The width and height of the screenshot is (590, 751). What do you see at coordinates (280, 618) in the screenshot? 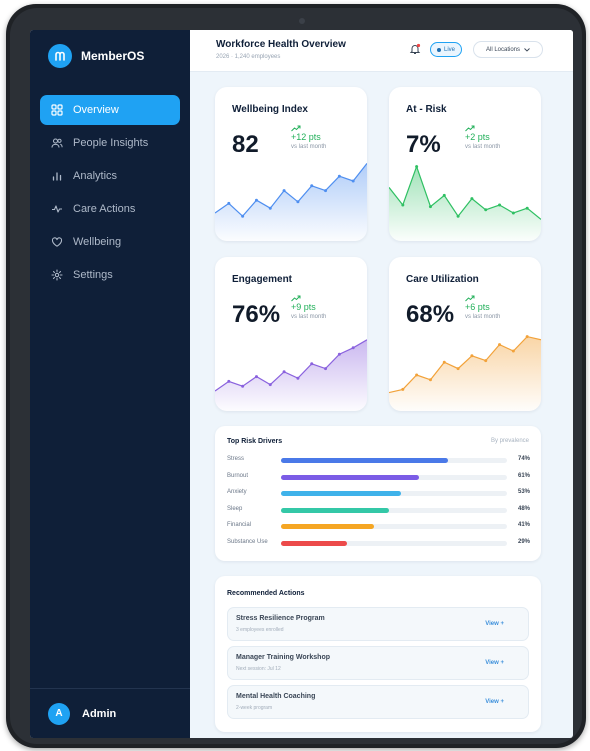
I see `action-title: Stress Resilience Program` at bounding box center [280, 618].